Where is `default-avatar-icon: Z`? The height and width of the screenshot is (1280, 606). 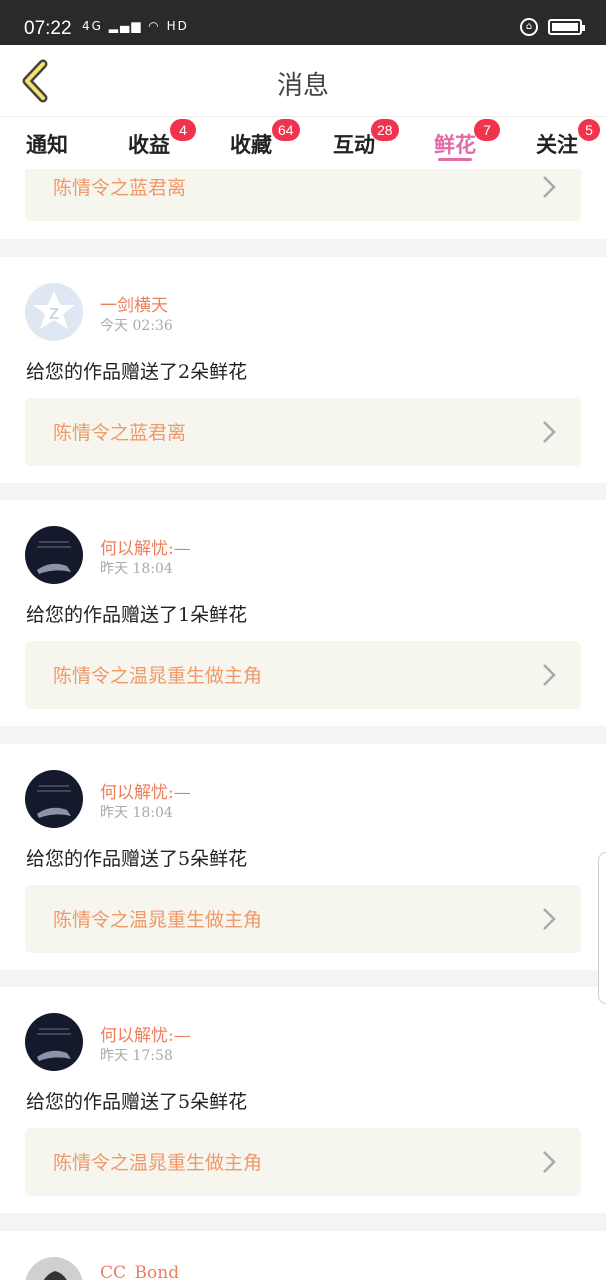
default-avatar-icon: Z is located at coordinates (54, 310).